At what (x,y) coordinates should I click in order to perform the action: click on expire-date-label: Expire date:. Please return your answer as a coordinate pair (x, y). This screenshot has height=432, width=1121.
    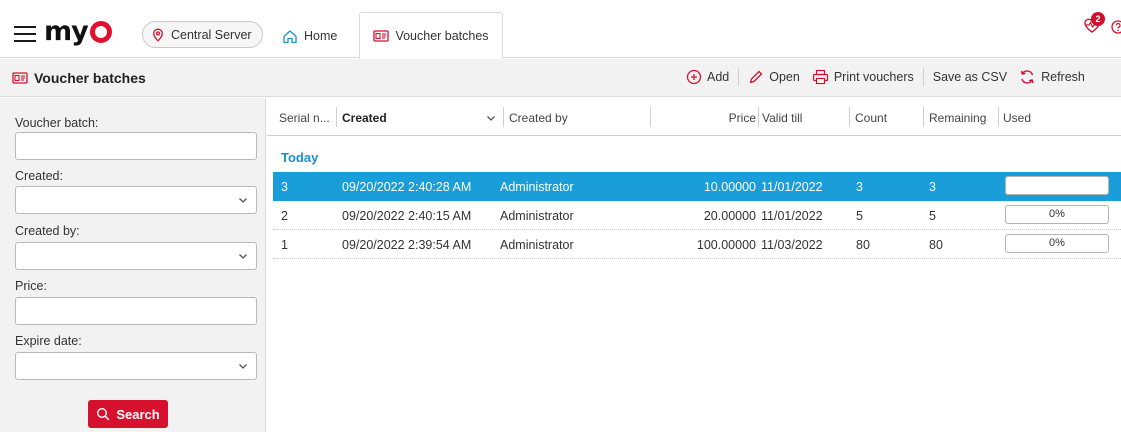
    Looking at the image, I should click on (48, 341).